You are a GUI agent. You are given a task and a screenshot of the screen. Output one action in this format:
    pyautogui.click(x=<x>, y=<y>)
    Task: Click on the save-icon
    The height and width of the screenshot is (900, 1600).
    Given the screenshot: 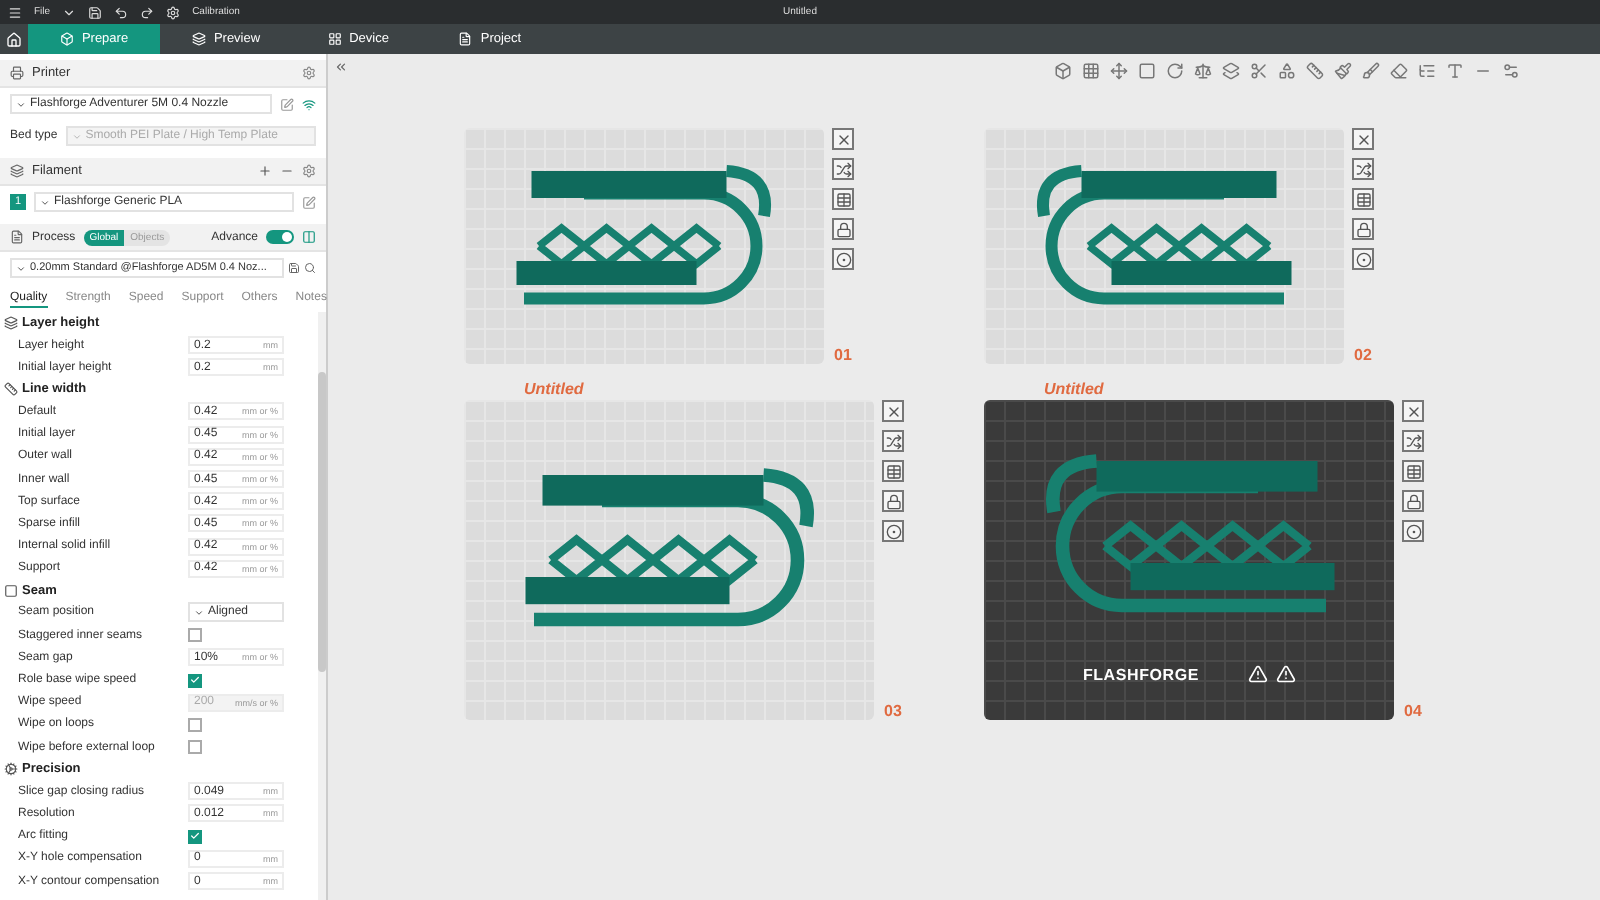 What is the action you would take?
    pyautogui.click(x=294, y=268)
    